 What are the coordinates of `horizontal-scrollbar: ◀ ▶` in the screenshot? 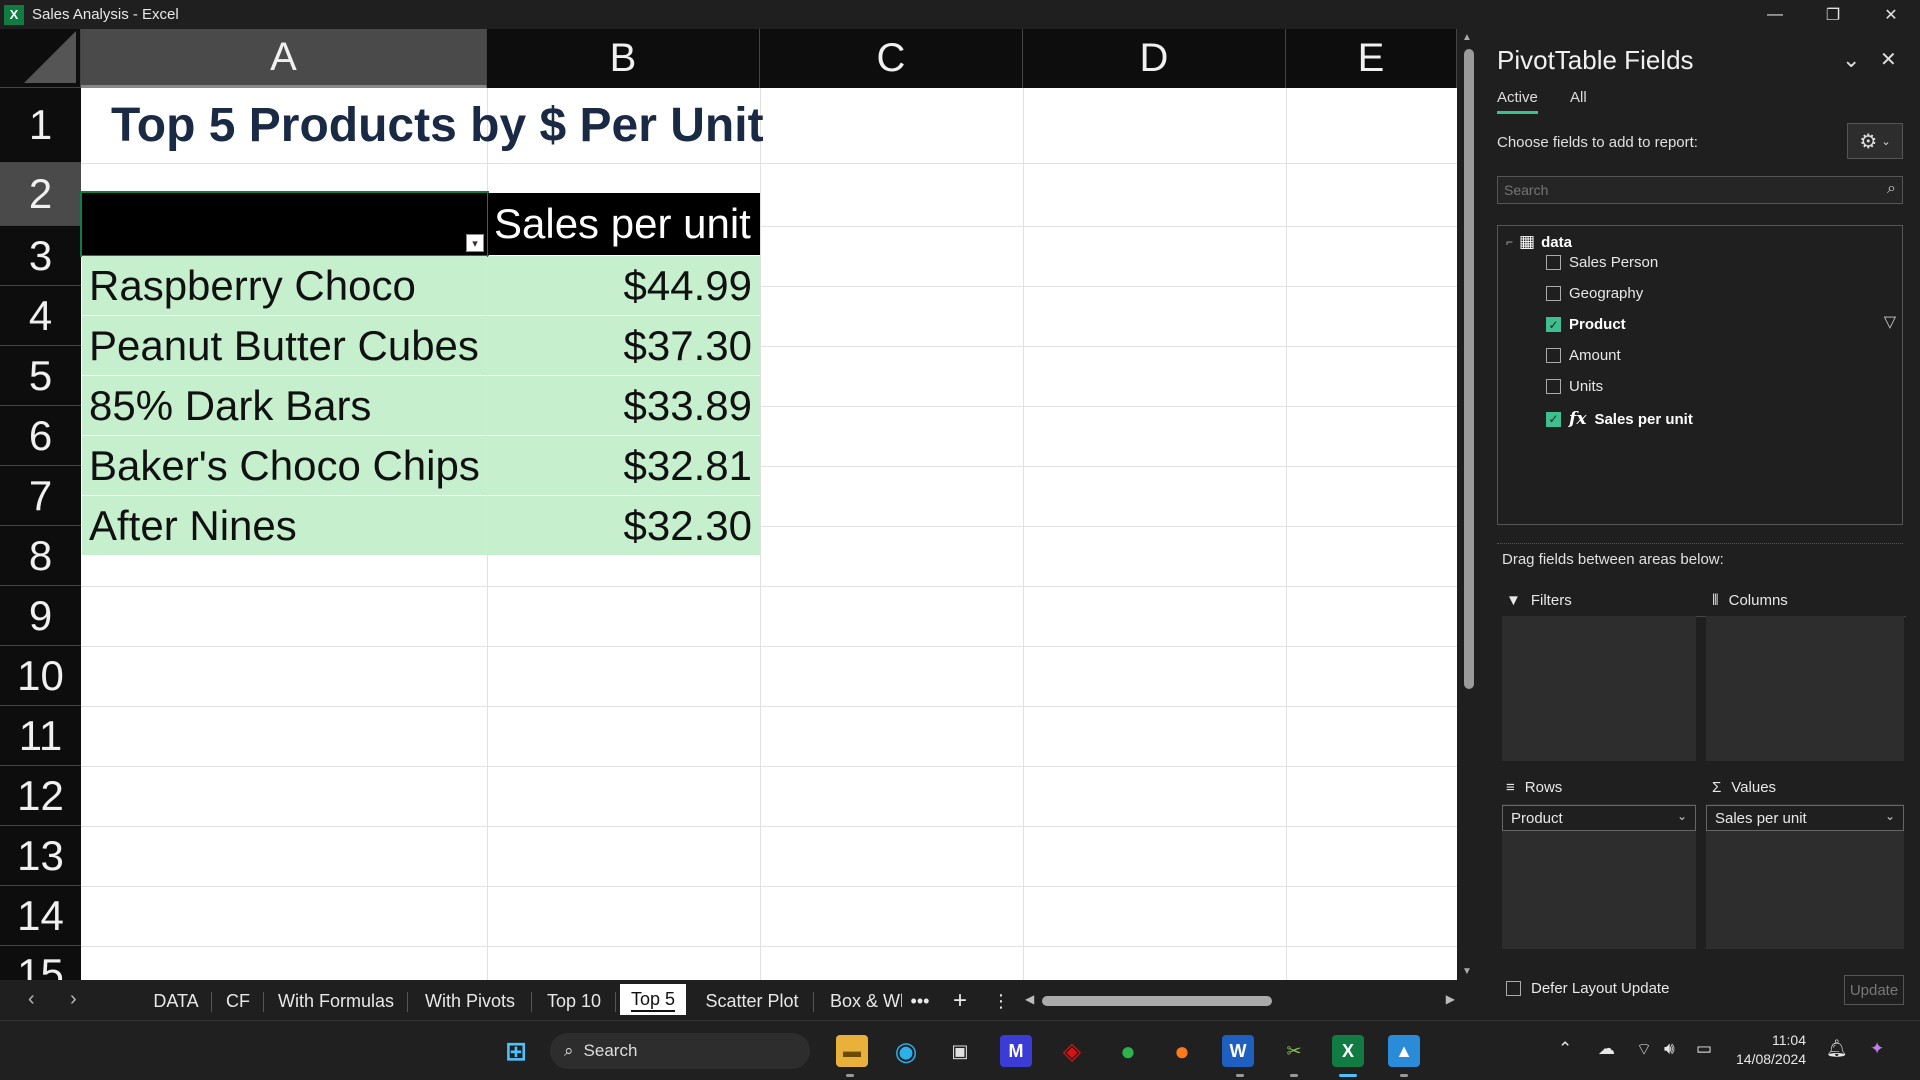 It's located at (1240, 1001).